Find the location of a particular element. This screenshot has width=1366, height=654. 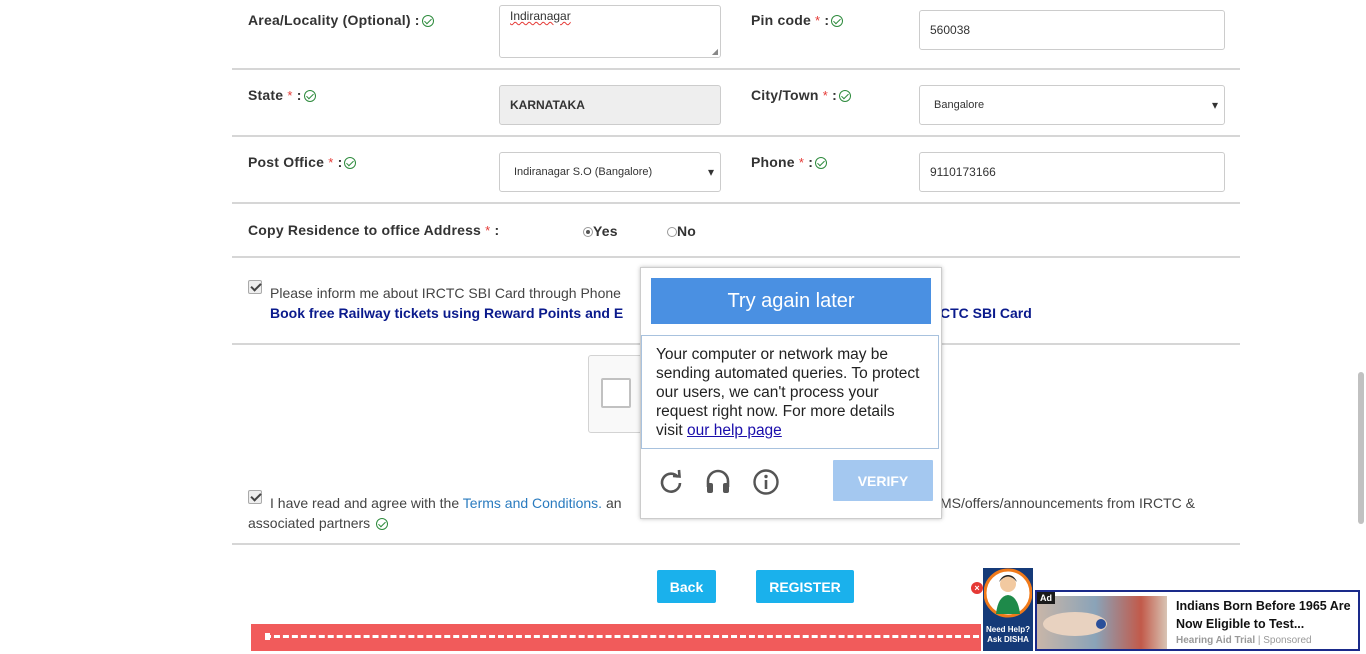

banner-dash is located at coordinates (622, 636).